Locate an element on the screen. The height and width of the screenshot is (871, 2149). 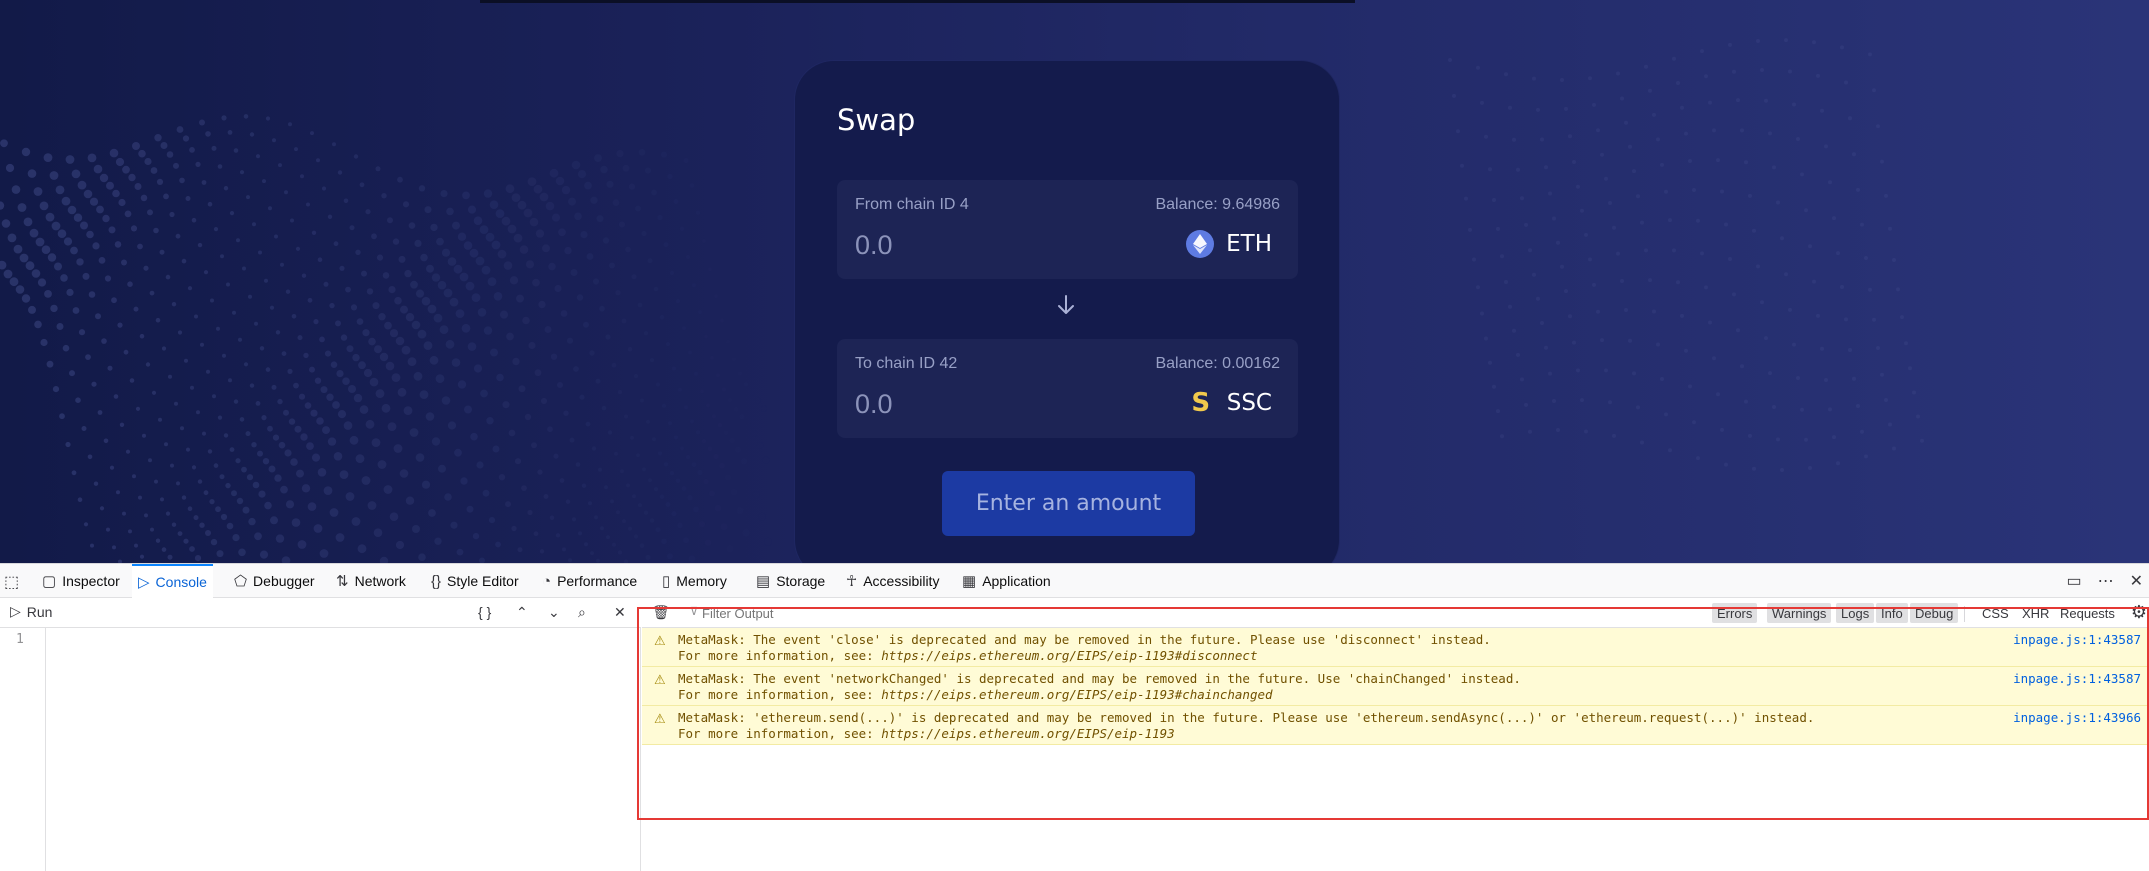
multiline-editor: 1 is located at coordinates (320, 749).